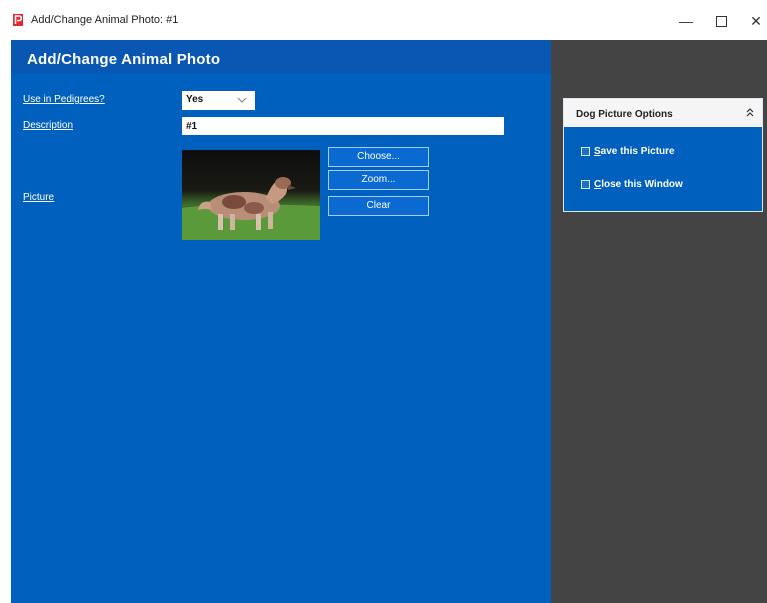 The image size is (767, 603). What do you see at coordinates (634, 151) in the screenshot?
I see `save-picture-label: Save this Picture` at bounding box center [634, 151].